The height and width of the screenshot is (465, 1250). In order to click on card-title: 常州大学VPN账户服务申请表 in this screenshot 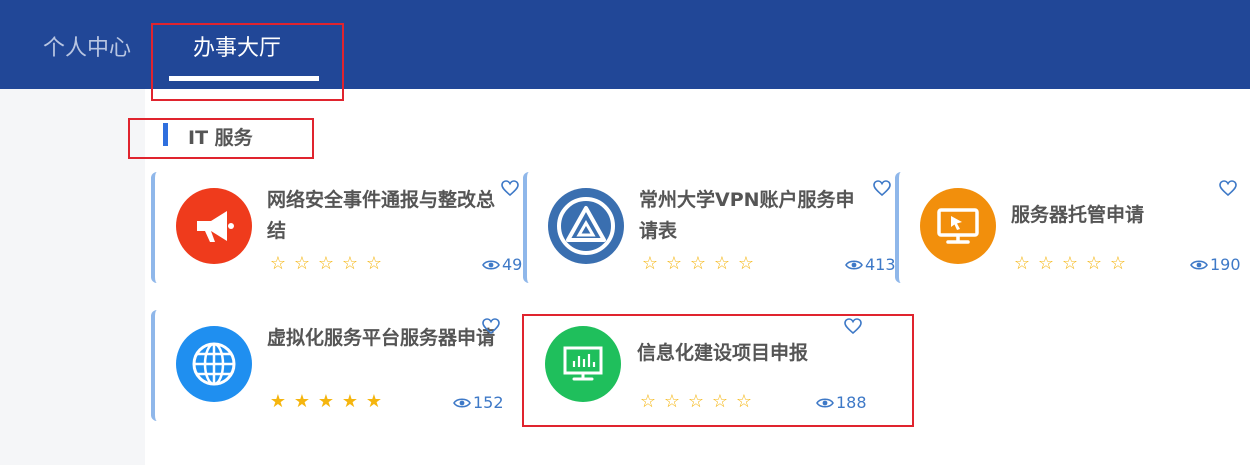, I will do `click(756, 216)`.